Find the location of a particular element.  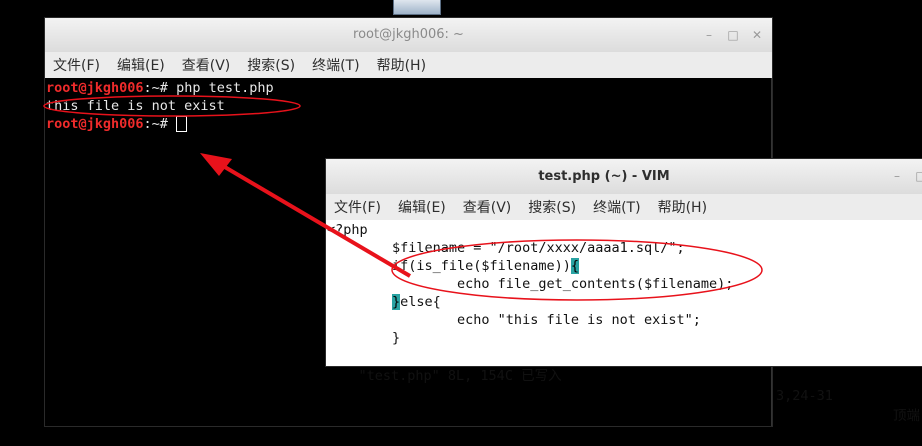

terminal-title: root@jkgh006: ~ is located at coordinates (408, 34).